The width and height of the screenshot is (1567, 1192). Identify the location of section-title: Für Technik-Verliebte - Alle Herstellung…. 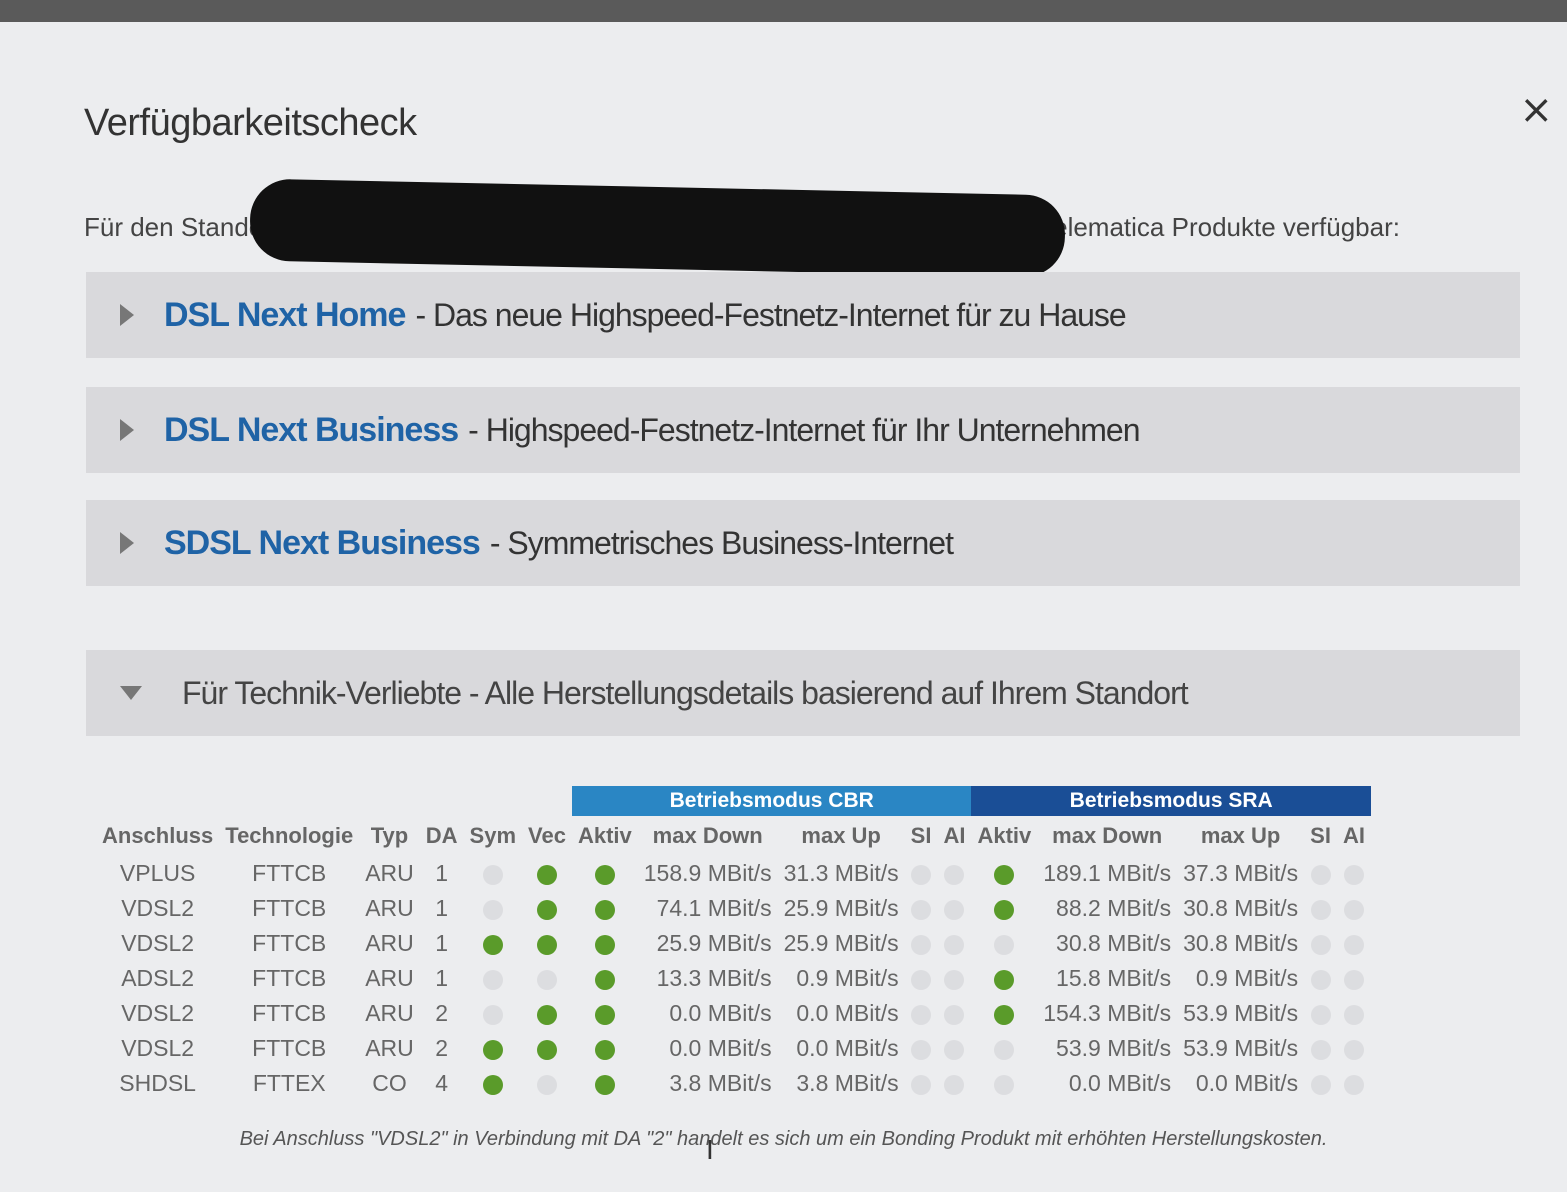
(685, 693).